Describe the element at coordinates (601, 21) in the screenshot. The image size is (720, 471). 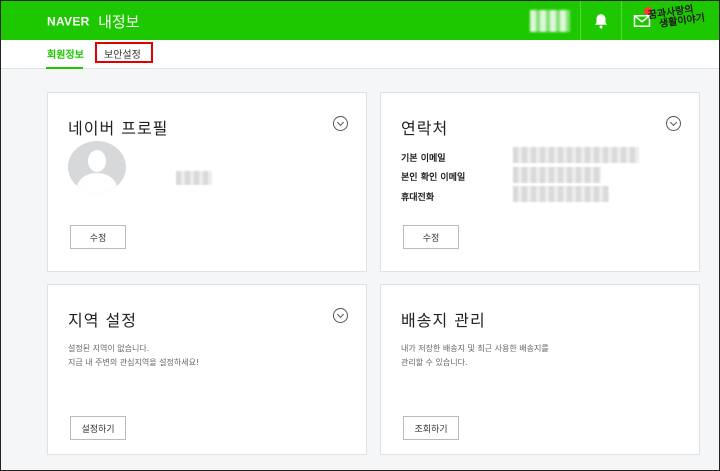
I see `bell-icon` at that location.